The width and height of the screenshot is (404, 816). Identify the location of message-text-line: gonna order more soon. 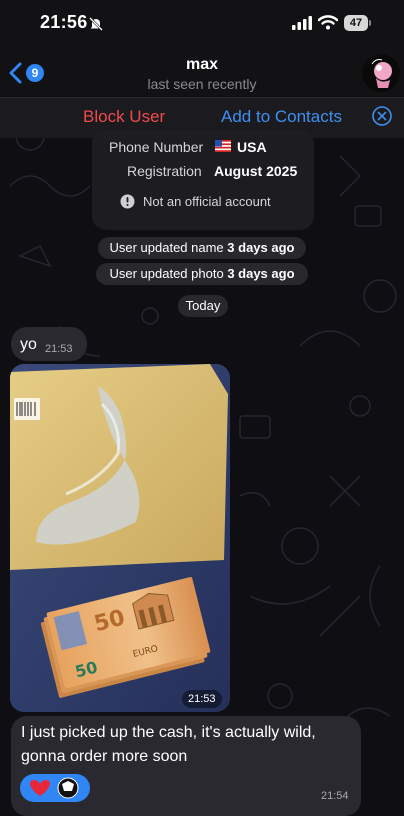
(104, 756).